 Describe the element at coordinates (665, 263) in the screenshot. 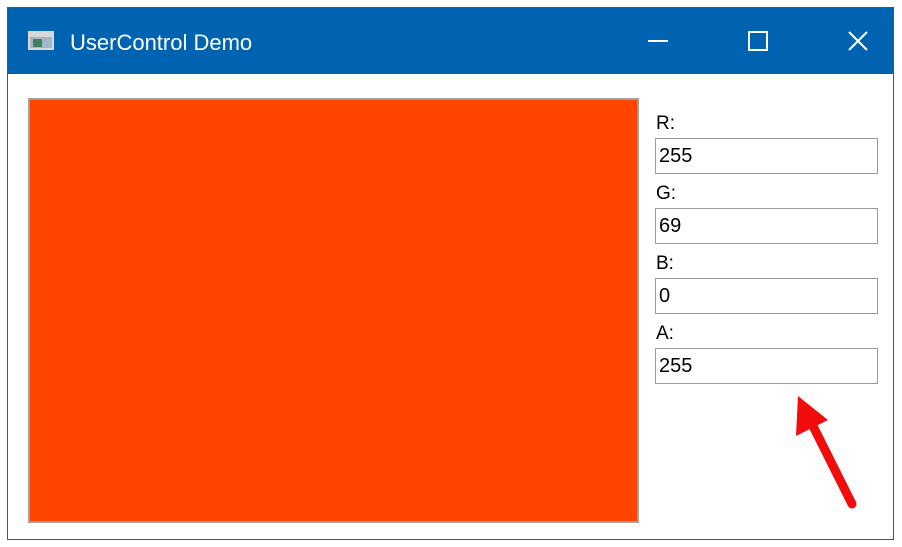

I see `b-label: B:` at that location.